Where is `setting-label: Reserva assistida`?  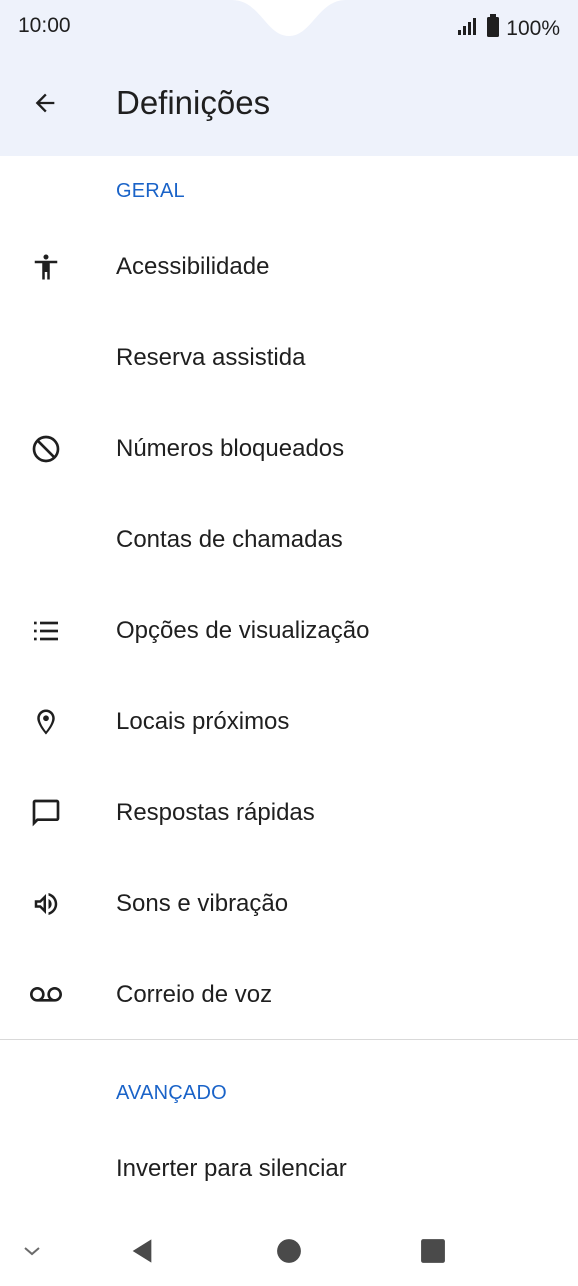
setting-label: Reserva assistida is located at coordinates (211, 357).